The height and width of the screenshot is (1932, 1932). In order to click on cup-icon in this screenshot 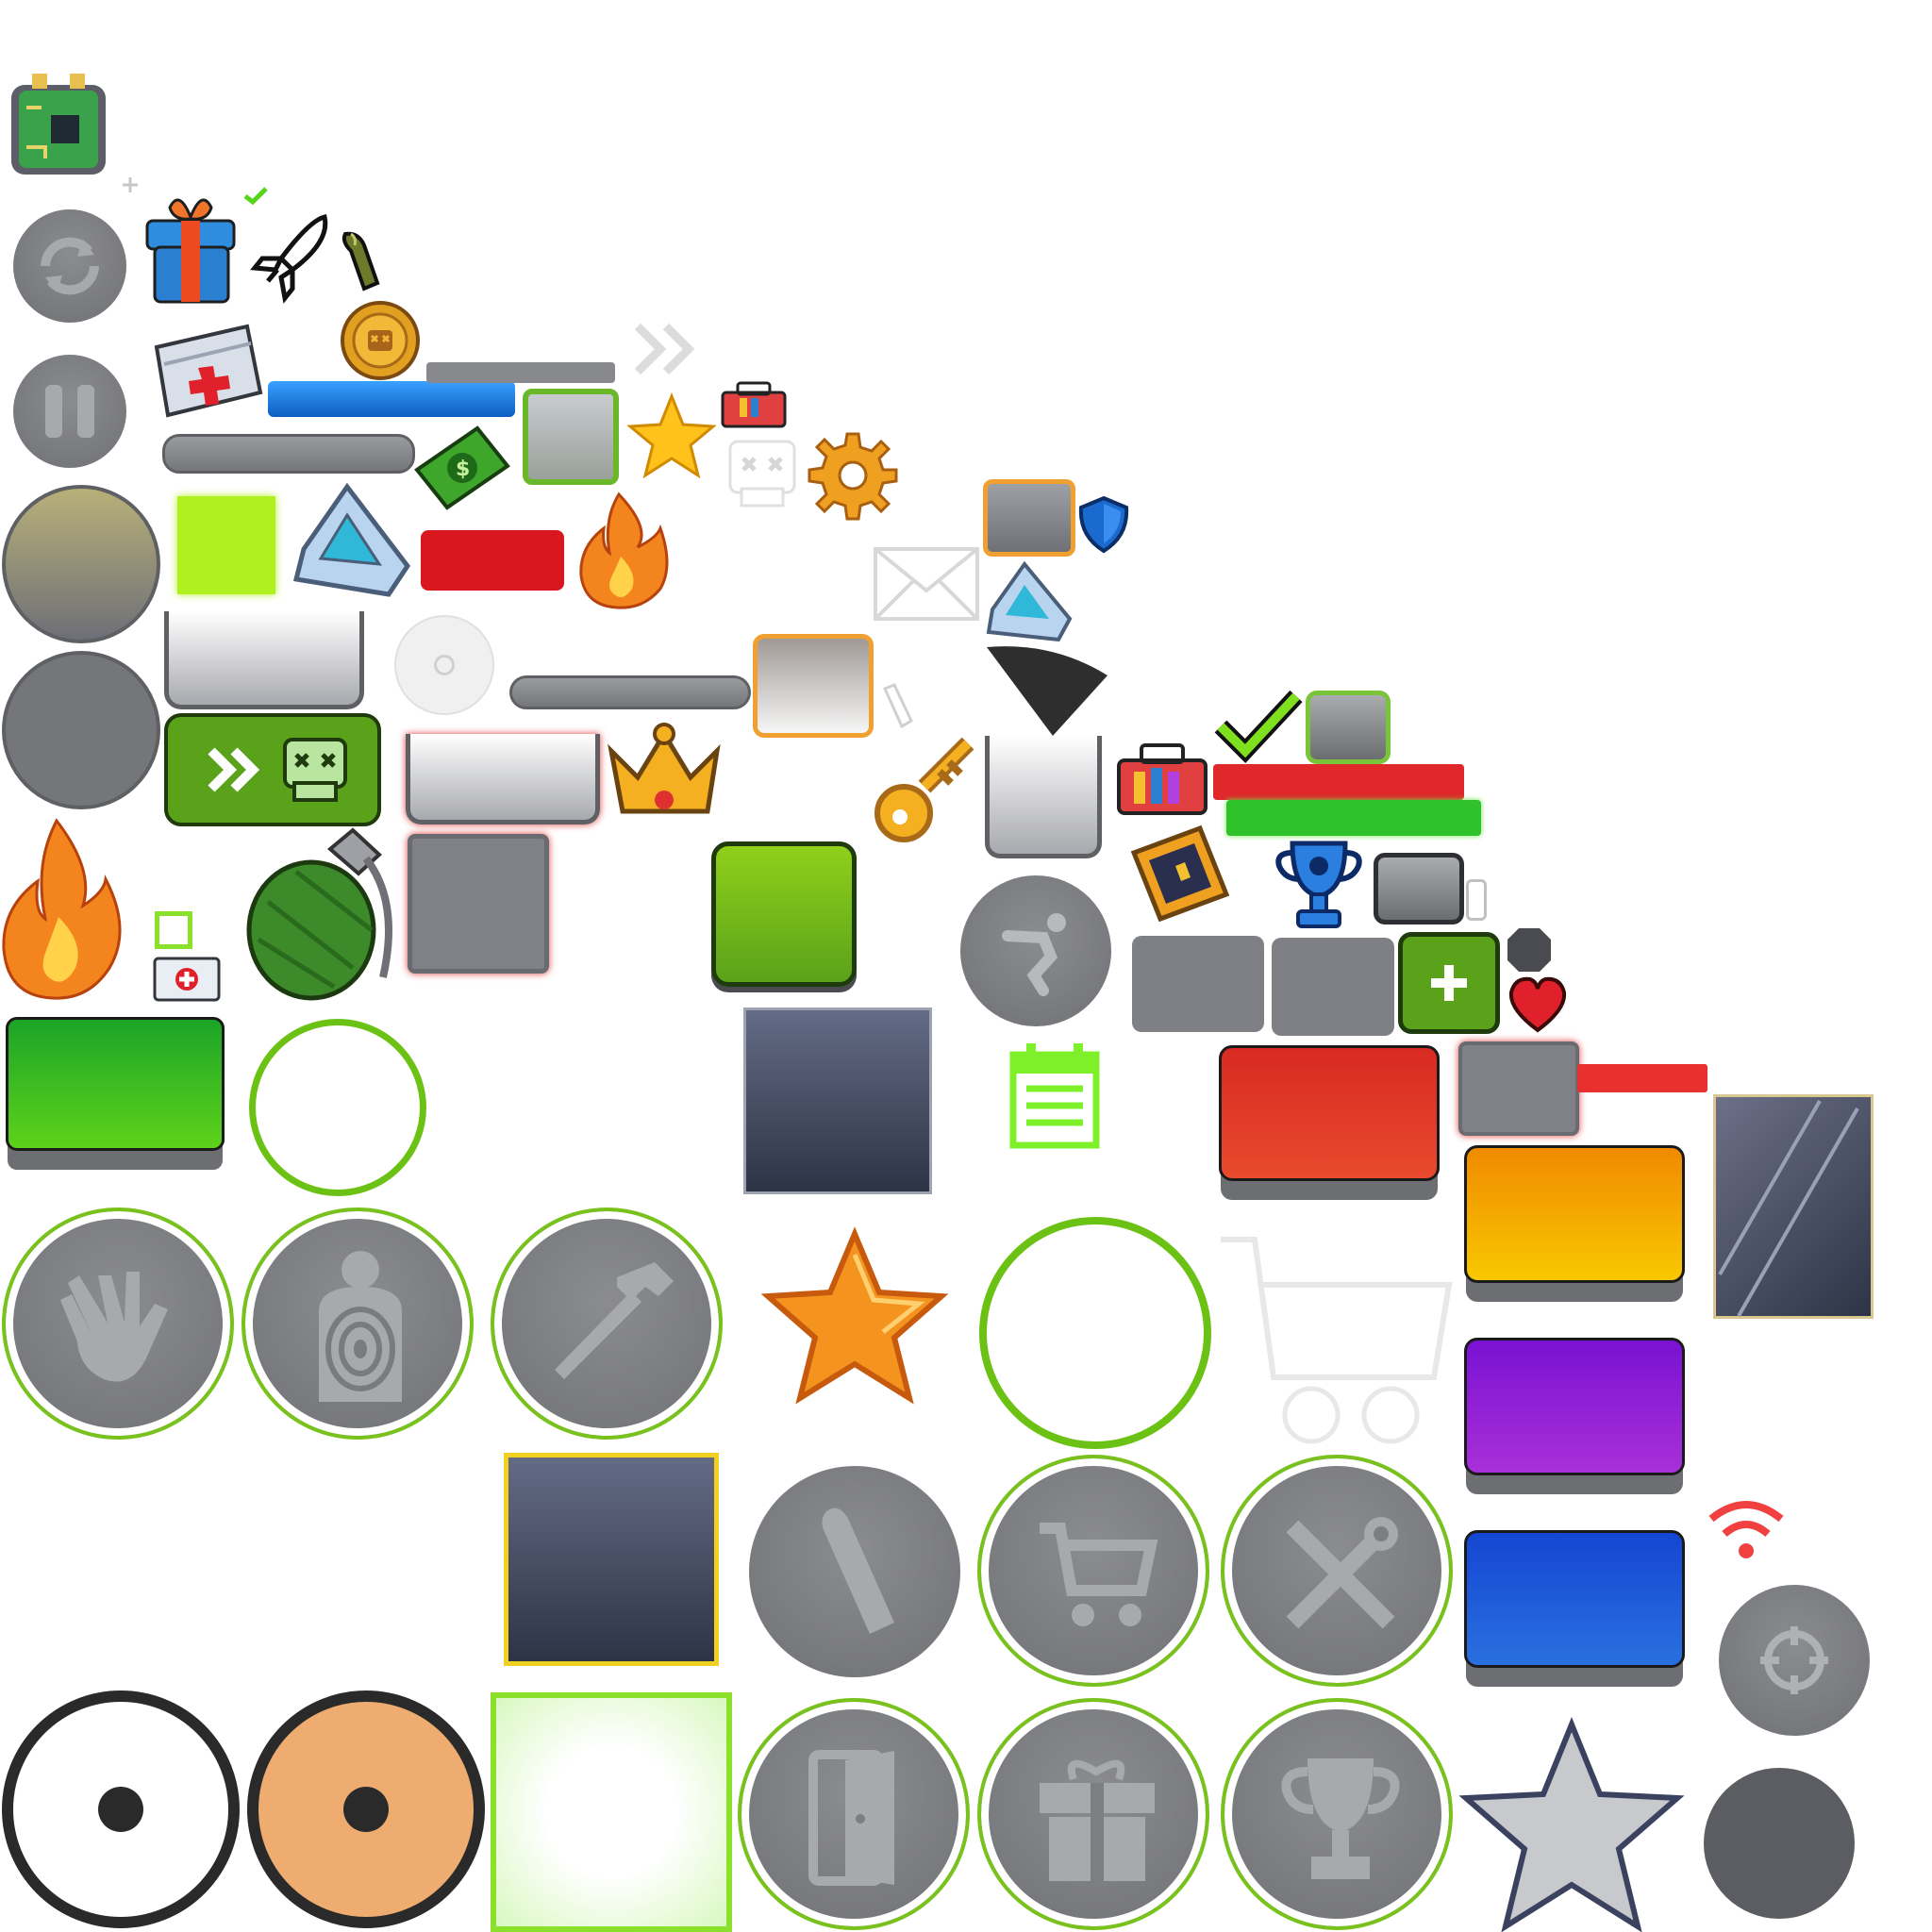, I will do `click(1341, 1819)`.